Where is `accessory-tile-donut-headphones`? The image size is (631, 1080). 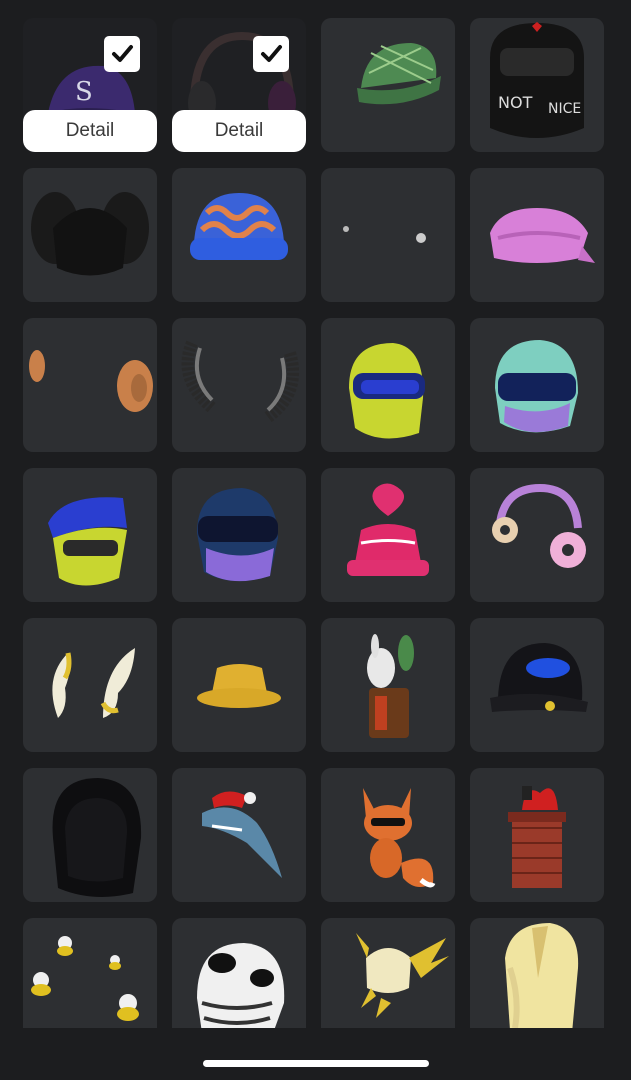
accessory-tile-donut-headphones is located at coordinates (537, 535).